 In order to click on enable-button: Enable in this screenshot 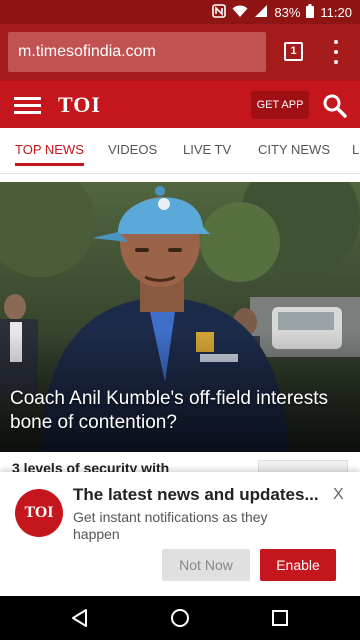, I will do `click(298, 565)`.